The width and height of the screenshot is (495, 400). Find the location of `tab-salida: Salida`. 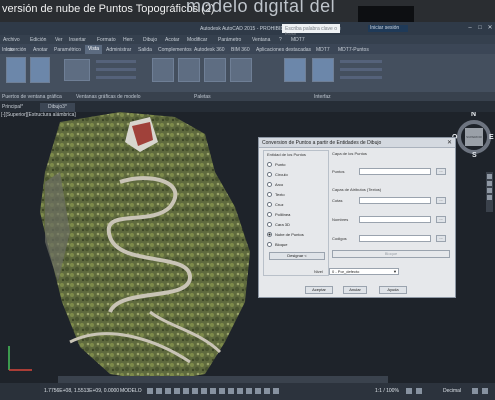

tab-salida: Salida is located at coordinates (145, 50).